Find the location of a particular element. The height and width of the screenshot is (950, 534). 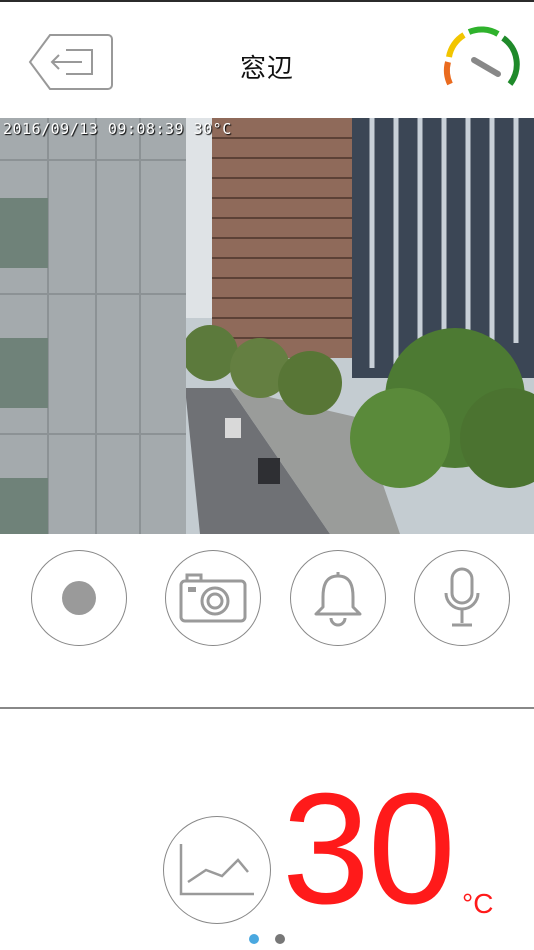

header-bar: 窓辺 is located at coordinates (267, 60).